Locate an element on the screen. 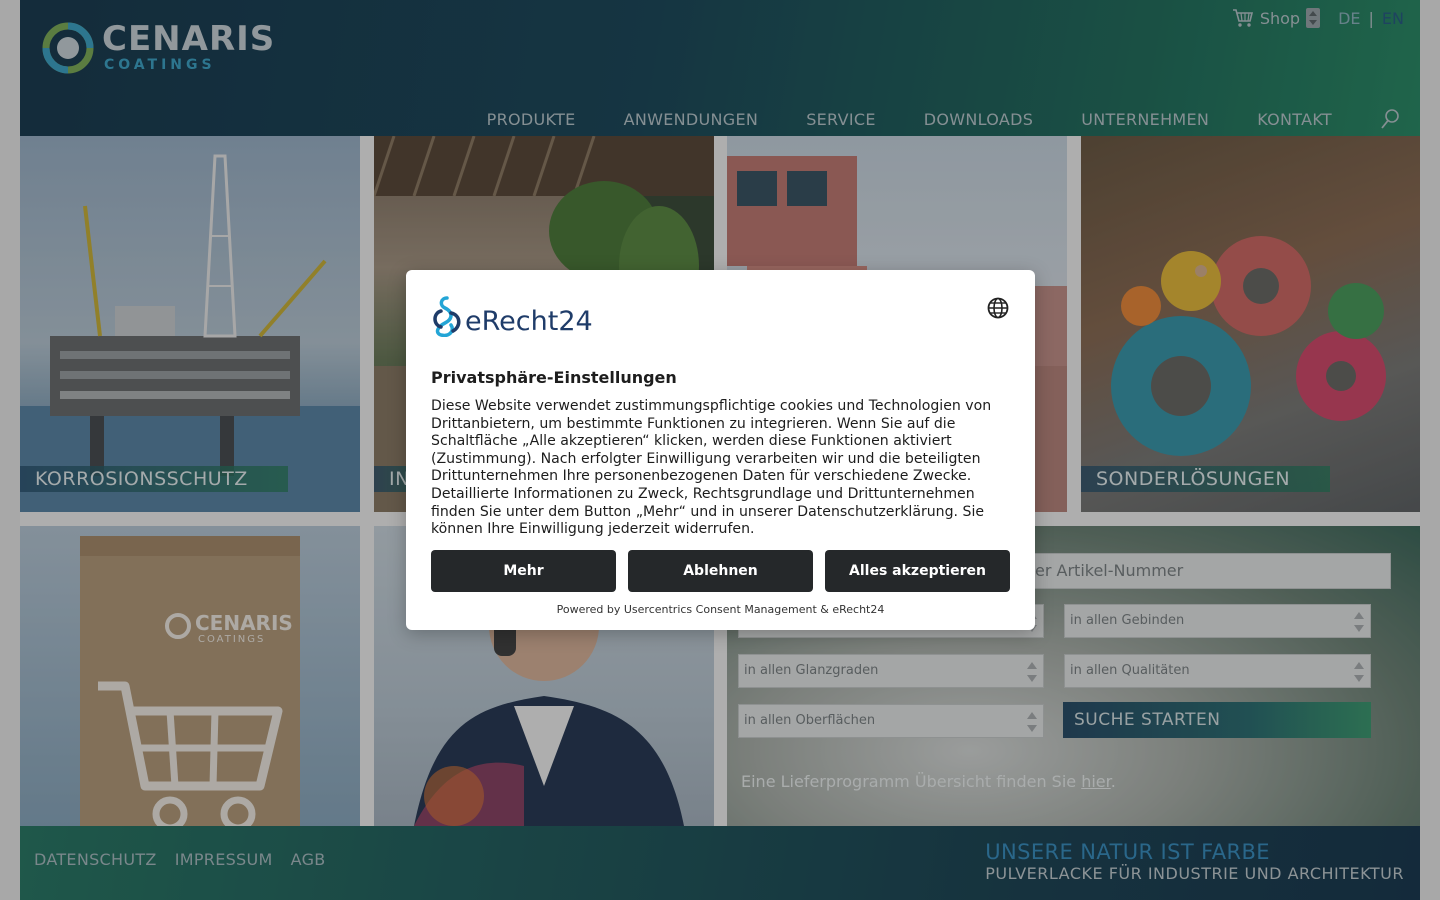 This screenshot has height=900, width=1440. consent-button-row: Mehr Ablehnen Alles akzeptieren is located at coordinates (720, 571).